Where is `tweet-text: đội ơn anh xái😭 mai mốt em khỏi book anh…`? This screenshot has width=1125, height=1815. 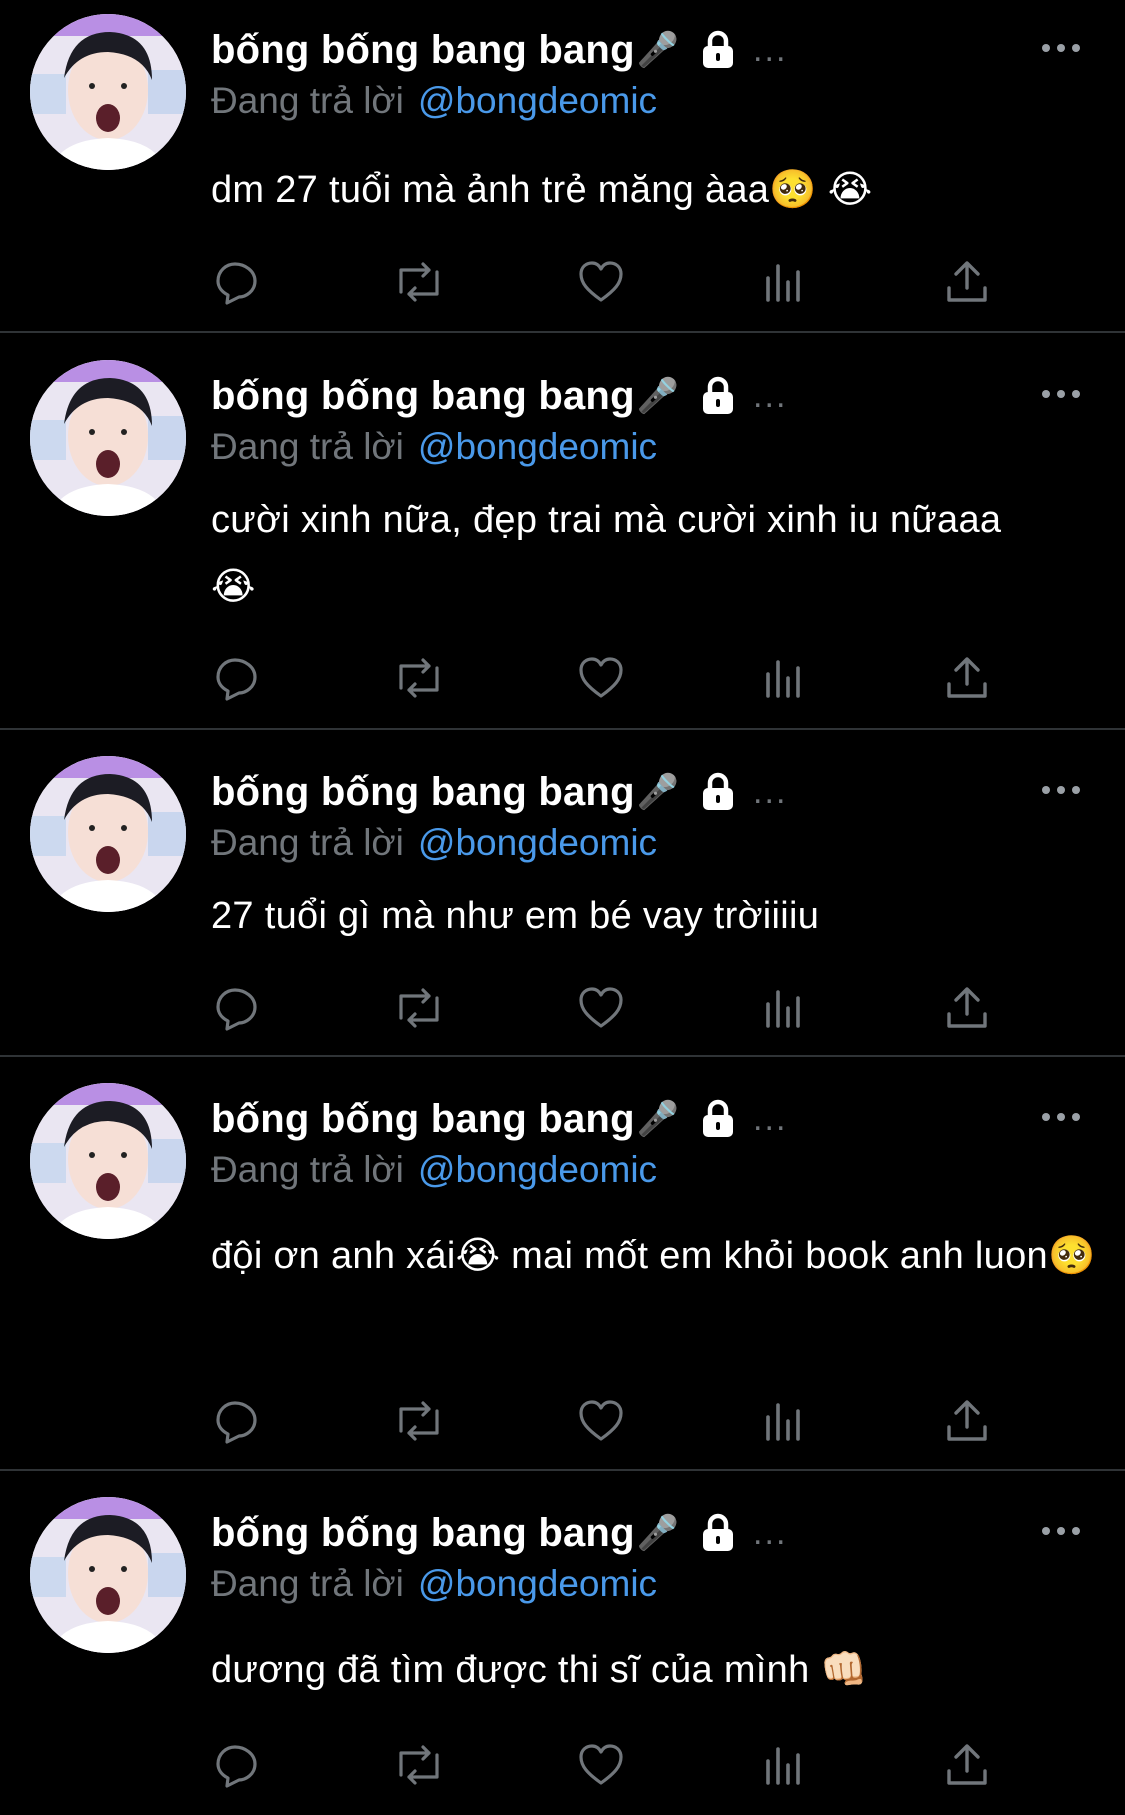 tweet-text: đội ơn anh xái😭 mai mốt em khỏi book anh… is located at coordinates (653, 1256).